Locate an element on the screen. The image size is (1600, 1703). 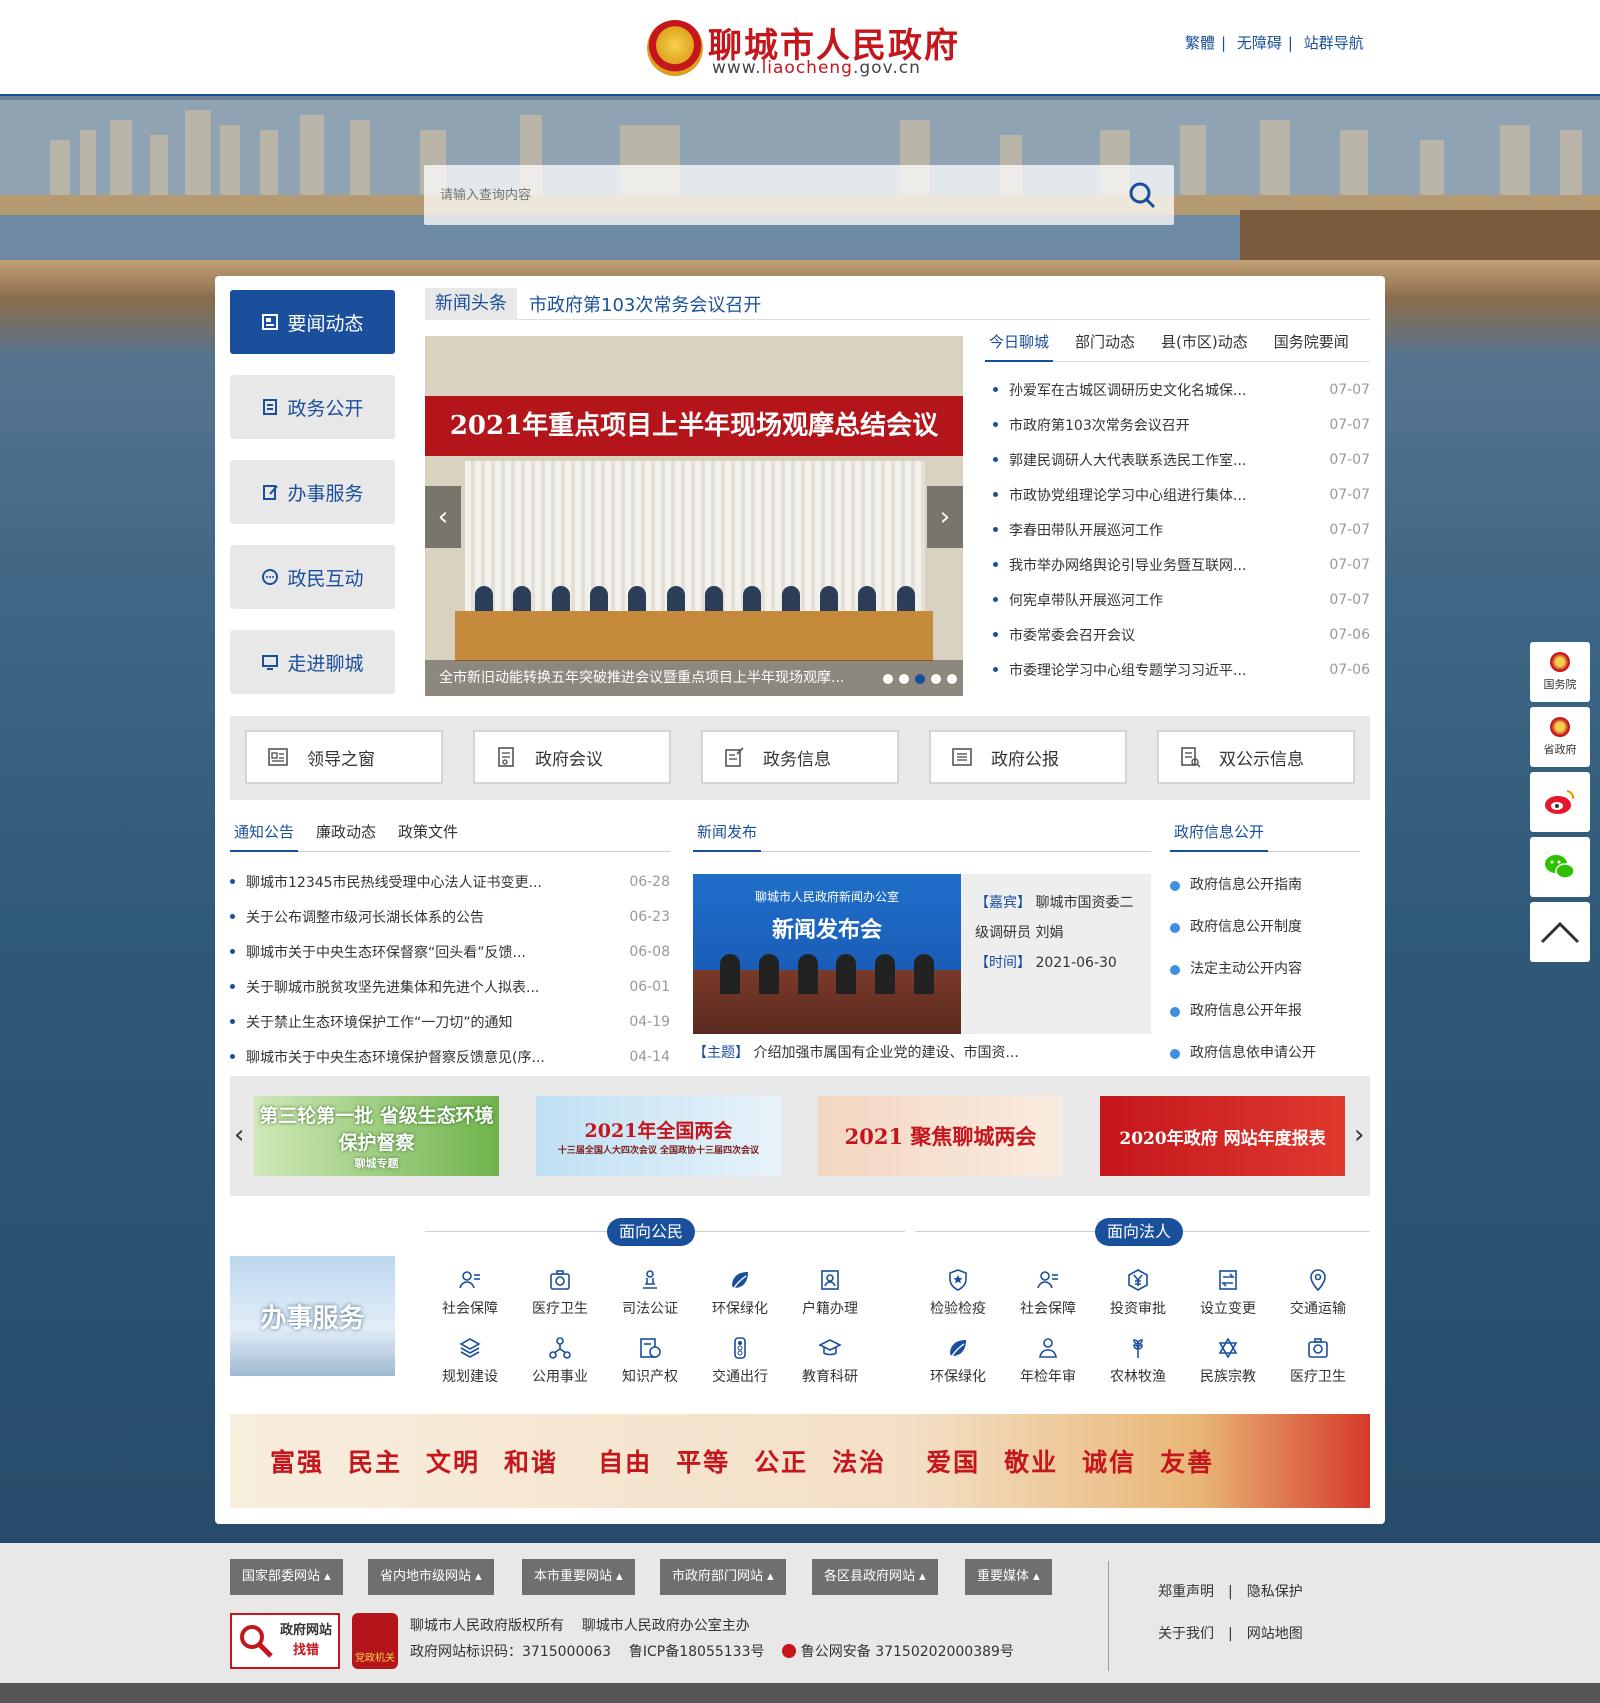
list-item: 政府信息依申请公开 is located at coordinates (1265, 1059).